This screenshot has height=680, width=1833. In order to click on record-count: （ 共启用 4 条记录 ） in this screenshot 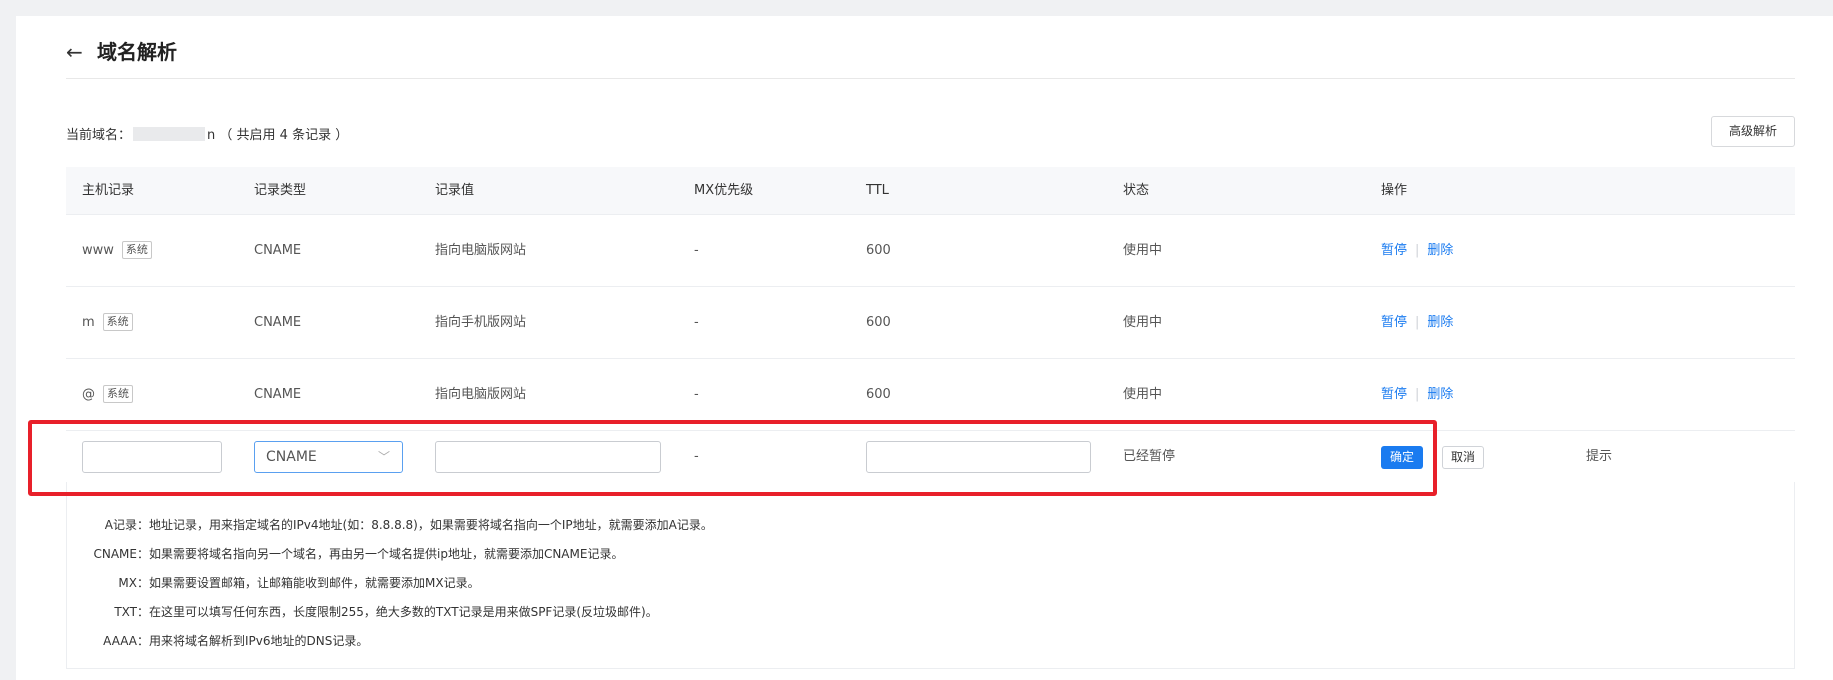, I will do `click(284, 135)`.